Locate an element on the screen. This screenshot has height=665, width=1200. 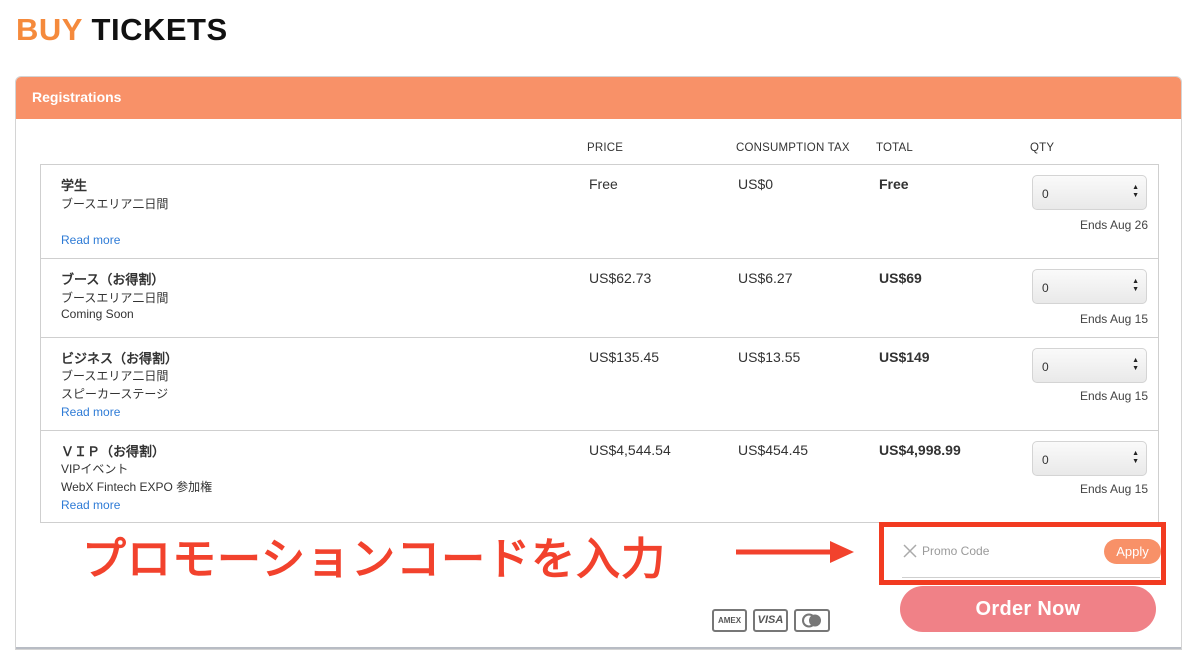
close-icon is located at coordinates (910, 551).